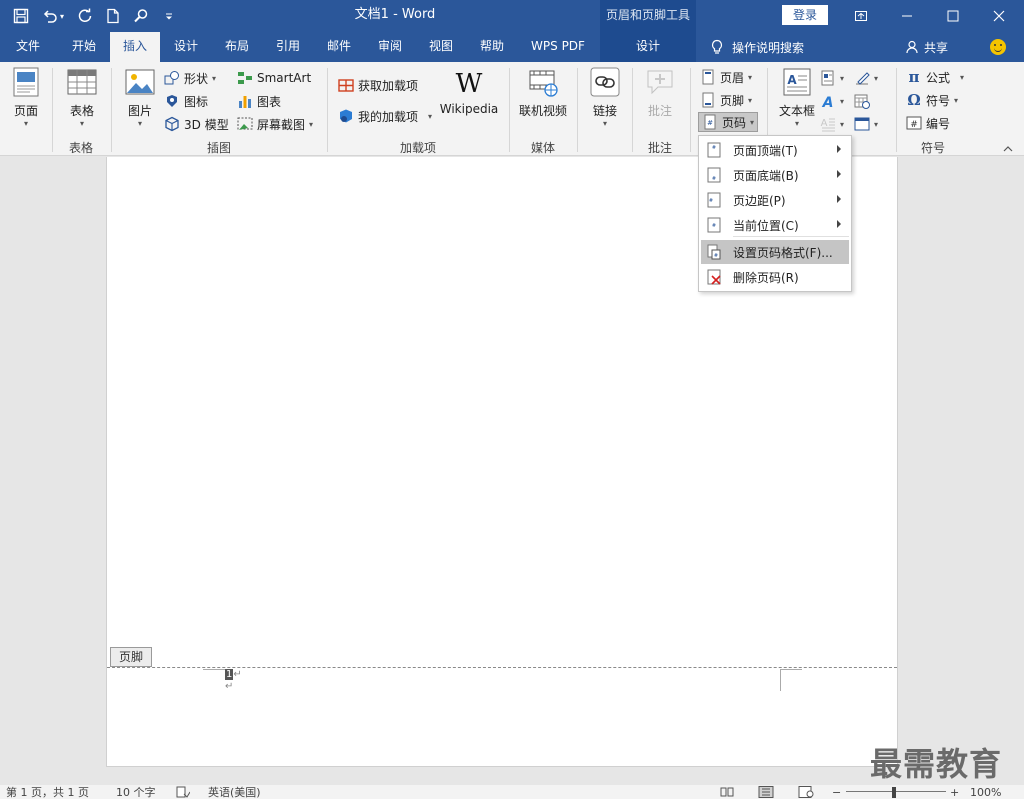  What do you see at coordinates (62, 16) in the screenshot?
I see `undo-dropdown-icon: ▾` at bounding box center [62, 16].